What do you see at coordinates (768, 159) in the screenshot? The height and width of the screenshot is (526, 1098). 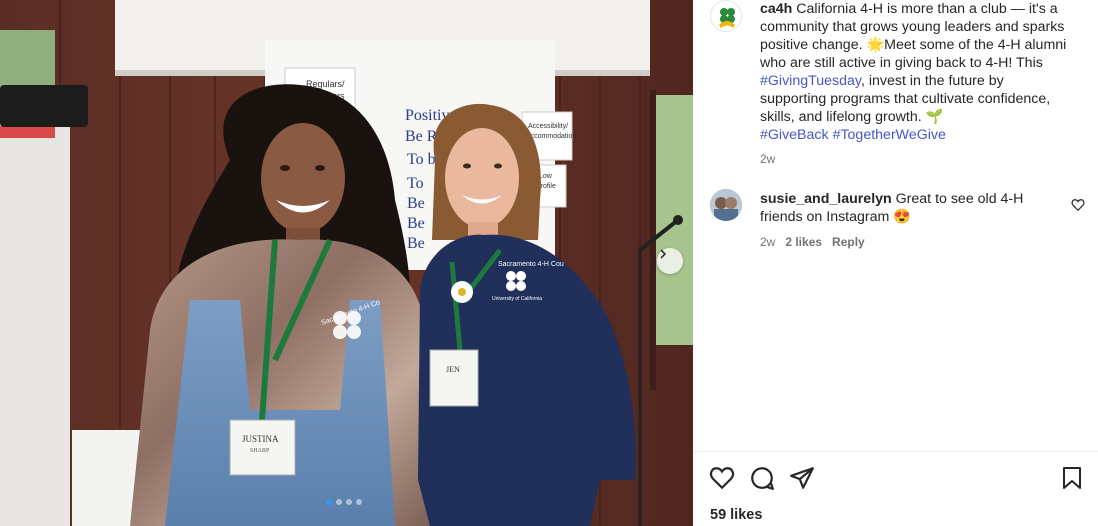 I see `caption-timestamp: 2w` at bounding box center [768, 159].